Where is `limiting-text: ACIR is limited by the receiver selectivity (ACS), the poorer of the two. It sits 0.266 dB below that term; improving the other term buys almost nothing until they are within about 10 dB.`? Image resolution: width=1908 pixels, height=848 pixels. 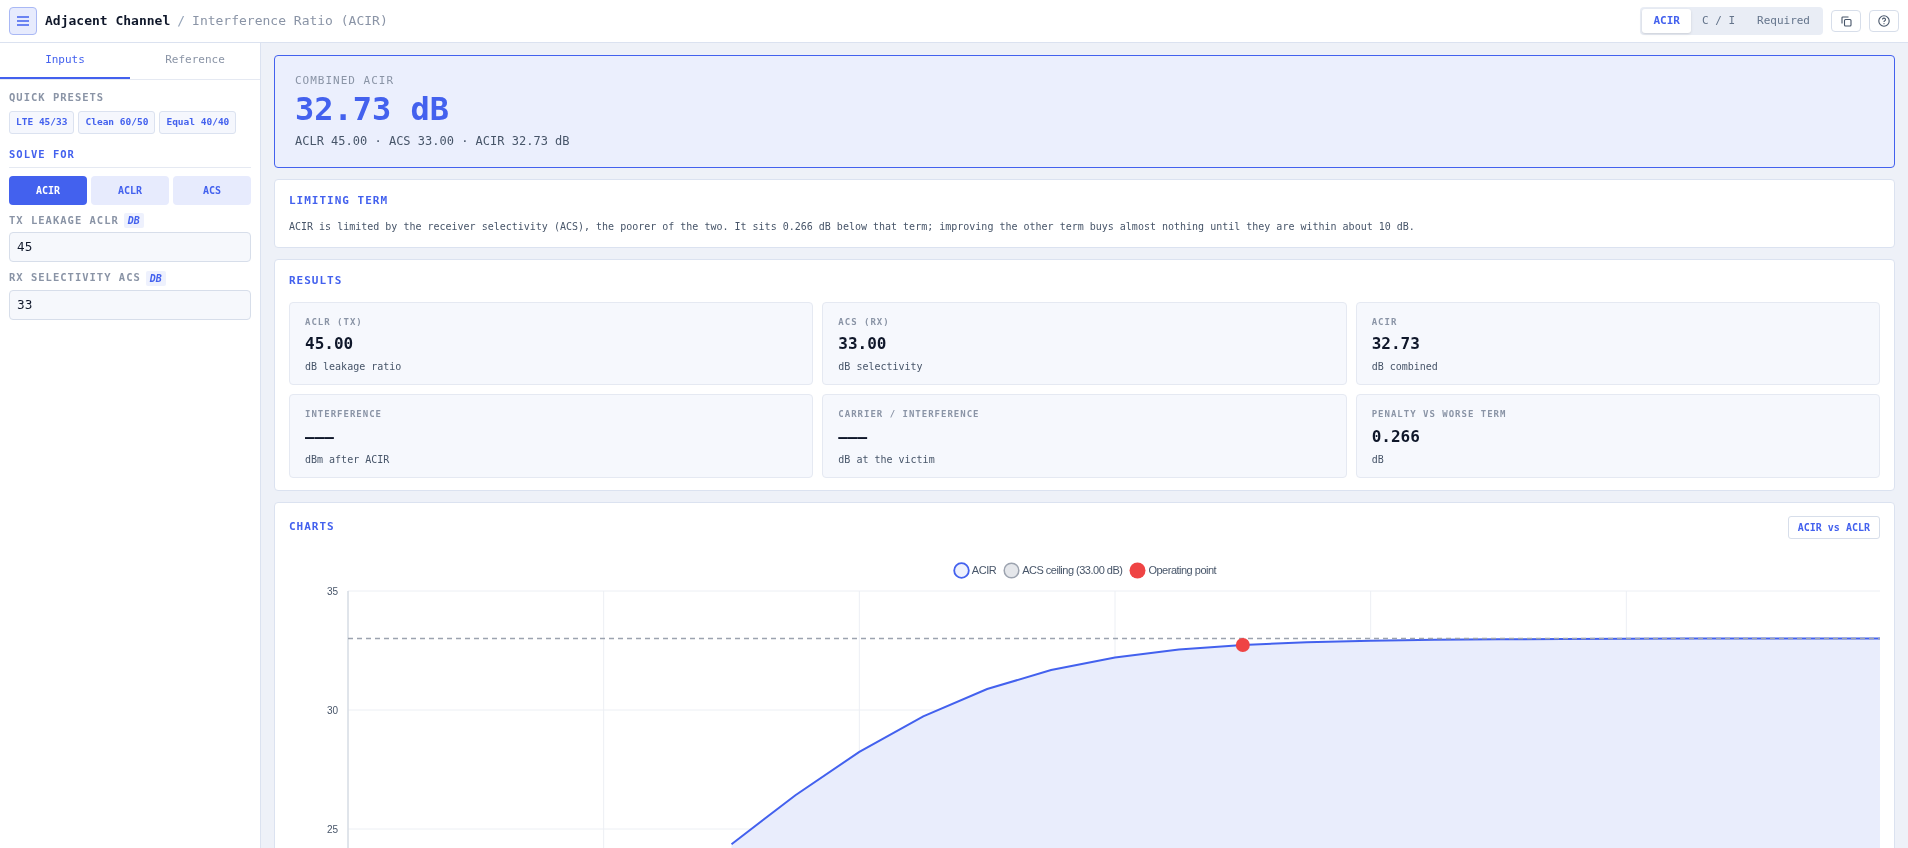
limiting-text: ACIR is limited by the receiver selectivity (ACS), the poorer of the two. It sits 0.266 dB below that term; improving the other term buys almost nothing until they are within about 10 dB. is located at coordinates (852, 227).